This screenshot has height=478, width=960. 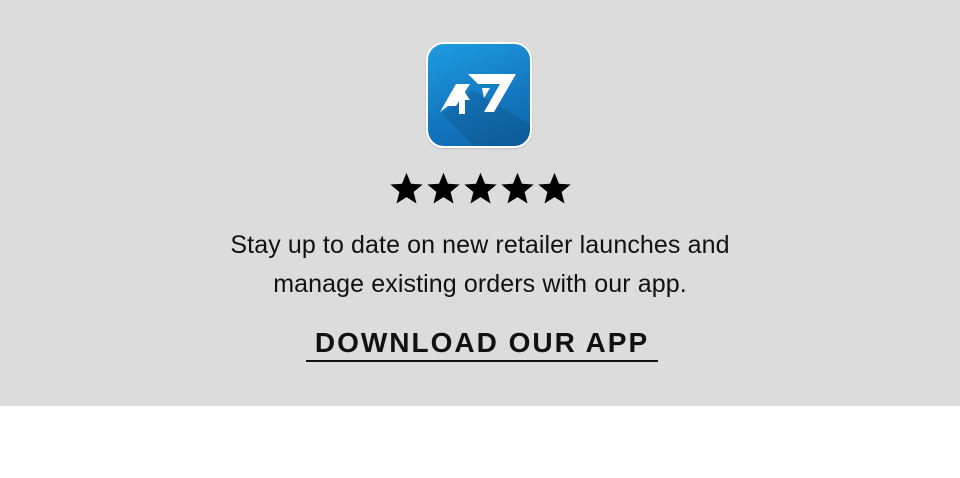 I want to click on promo-description-line-2: manage existing orders with our app., so click(x=480, y=284).